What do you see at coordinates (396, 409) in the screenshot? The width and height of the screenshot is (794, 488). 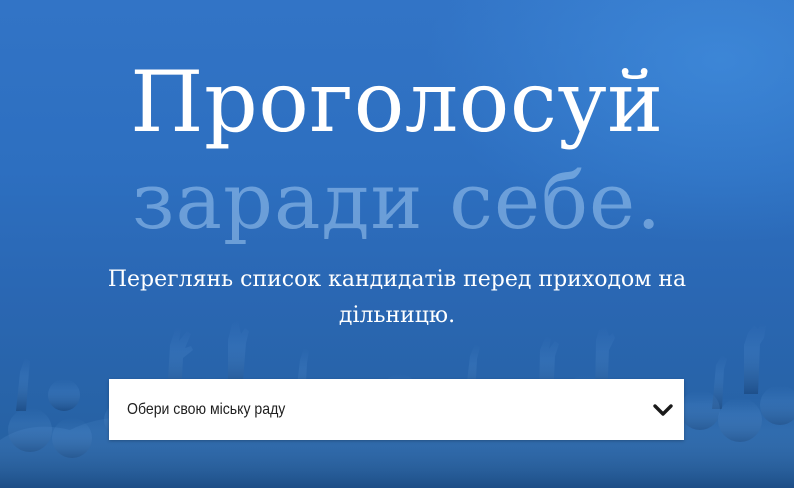 I see `city-council-select: Обери свою міську раду` at bounding box center [396, 409].